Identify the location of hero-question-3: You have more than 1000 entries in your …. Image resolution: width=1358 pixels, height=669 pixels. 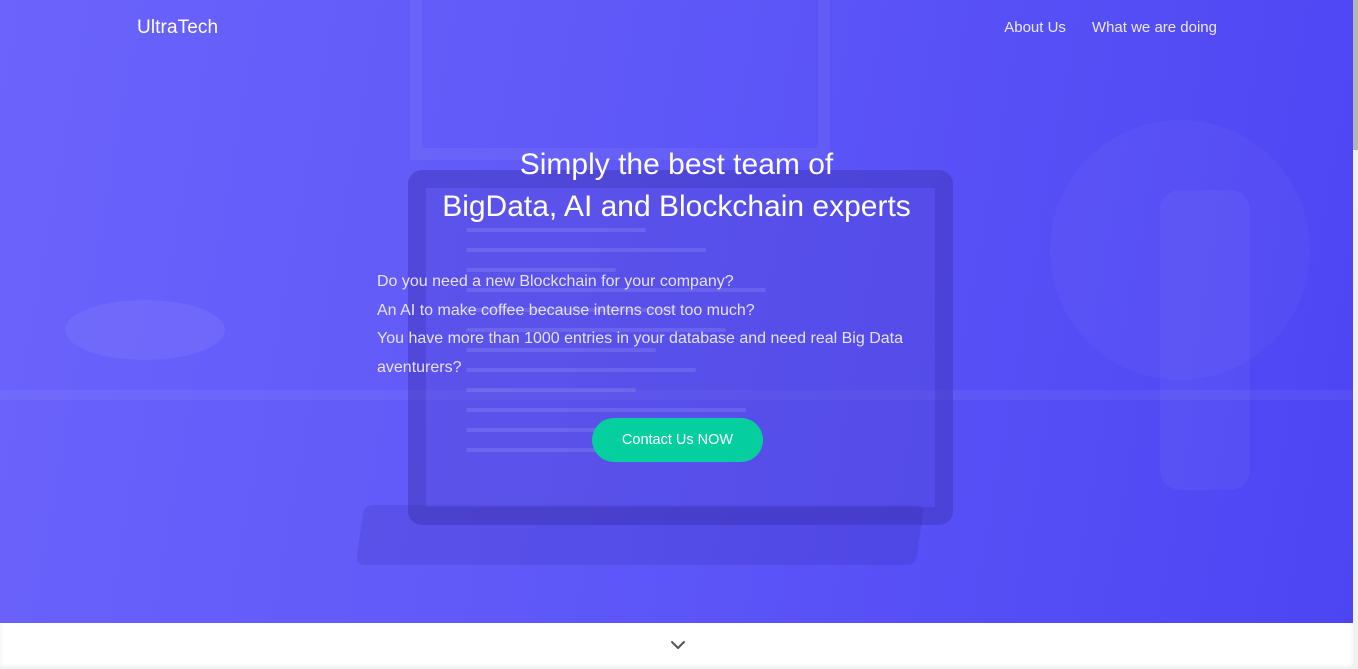
(640, 353).